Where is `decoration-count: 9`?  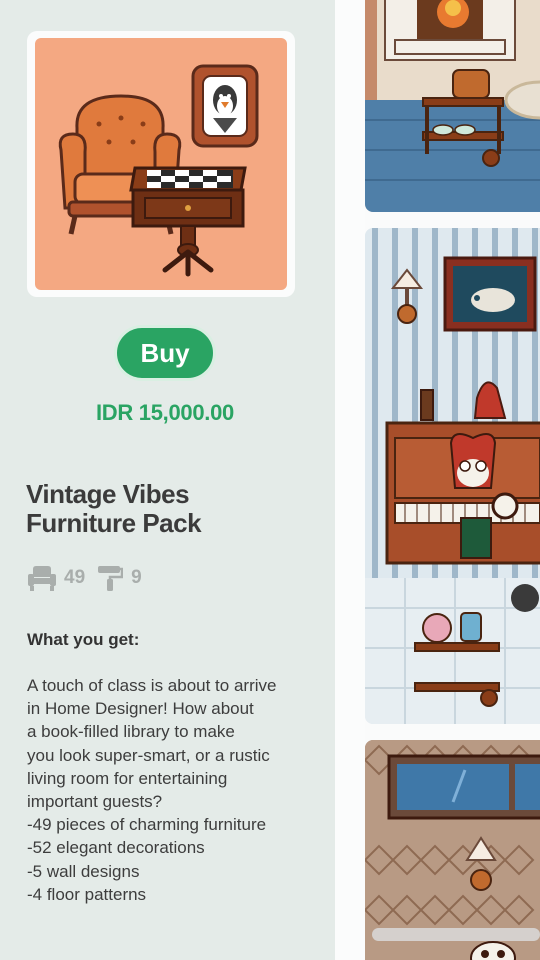 decoration-count: 9 is located at coordinates (136, 577).